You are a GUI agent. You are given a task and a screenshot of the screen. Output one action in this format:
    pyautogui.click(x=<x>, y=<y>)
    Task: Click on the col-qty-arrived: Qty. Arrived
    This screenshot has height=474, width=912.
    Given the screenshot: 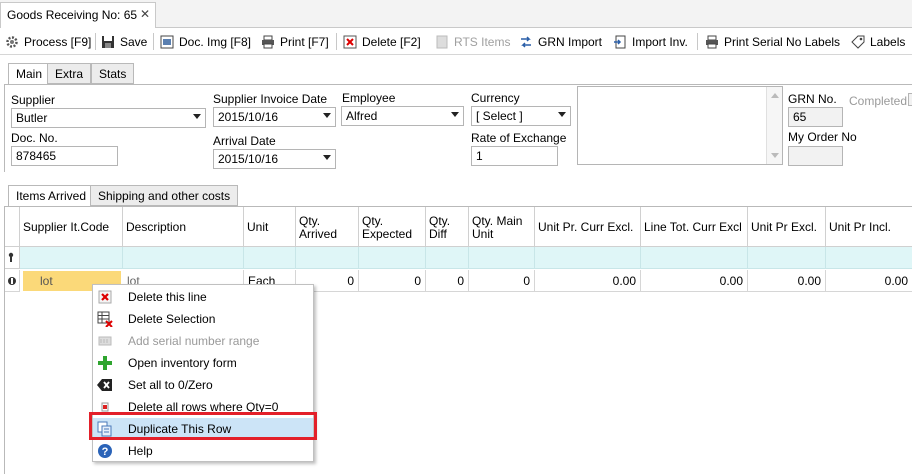 What is the action you would take?
    pyautogui.click(x=327, y=227)
    